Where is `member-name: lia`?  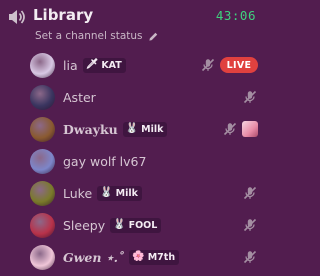
member-name: lia is located at coordinates (70, 65).